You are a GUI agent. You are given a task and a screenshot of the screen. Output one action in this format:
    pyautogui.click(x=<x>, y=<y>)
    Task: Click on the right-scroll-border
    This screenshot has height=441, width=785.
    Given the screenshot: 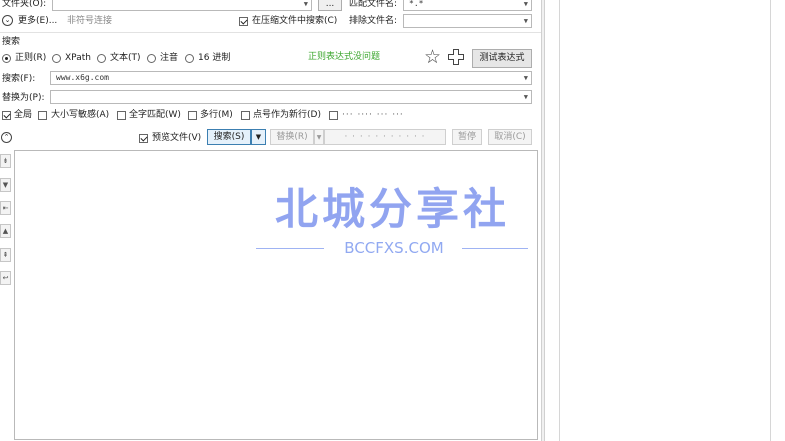 What is the action you would take?
    pyautogui.click(x=770, y=220)
    